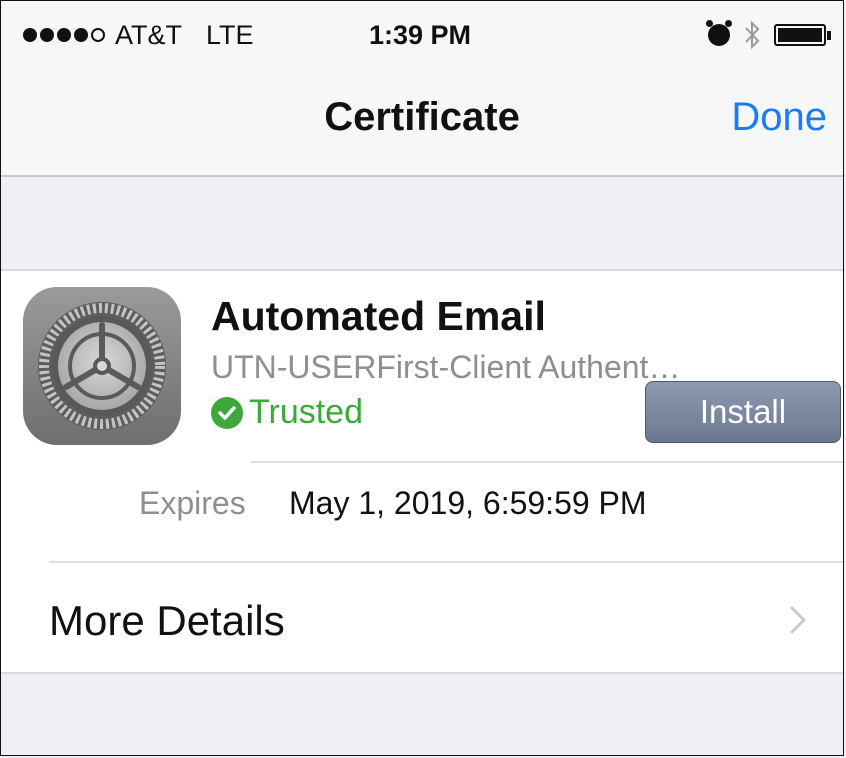 This screenshot has width=846, height=758. I want to click on trust-status-label: Trusted, so click(306, 412).